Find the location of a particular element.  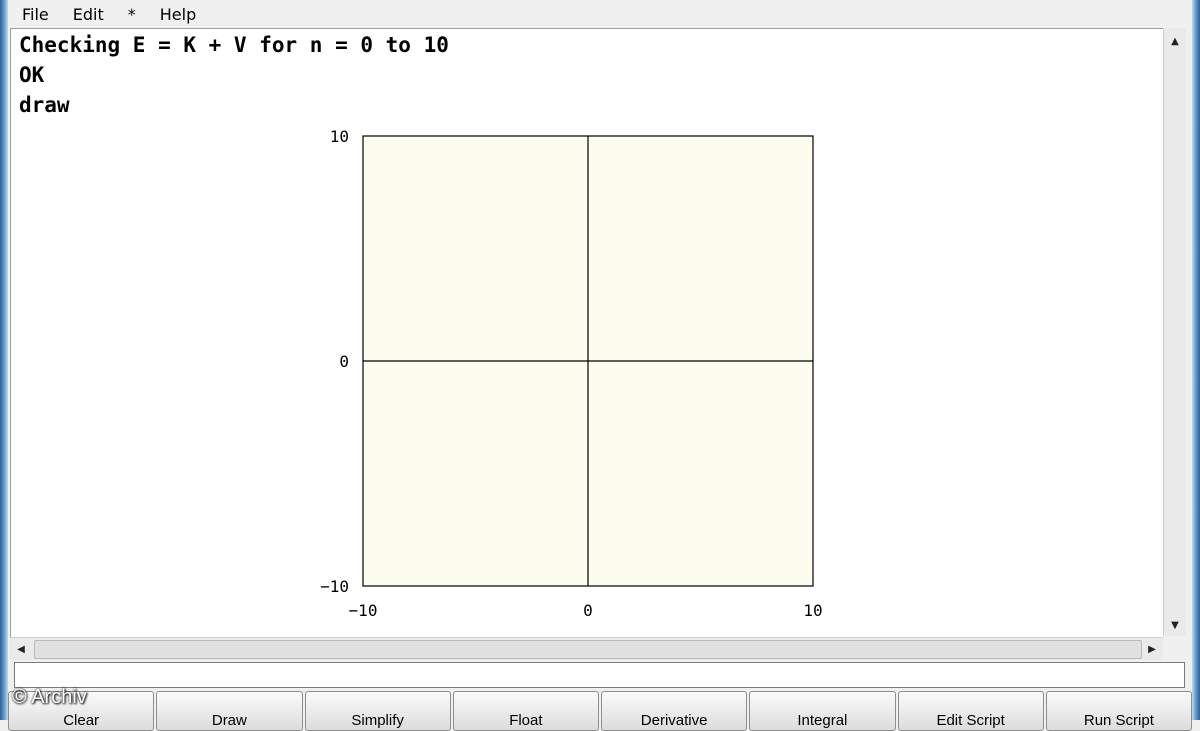

window-frame-right is located at coordinates (1196, 360).